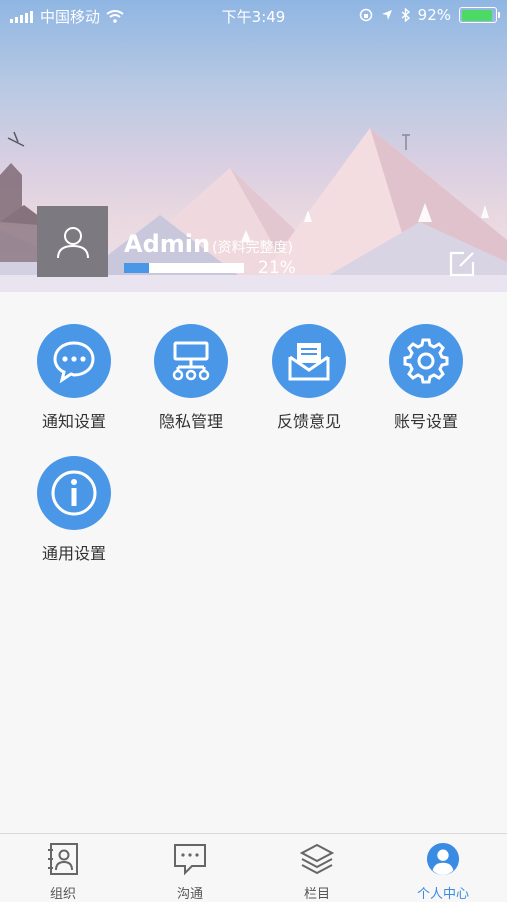 This screenshot has width=507, height=902. What do you see at coordinates (253, 248) in the screenshot?
I see `completeness-label: (资料完整度)` at bounding box center [253, 248].